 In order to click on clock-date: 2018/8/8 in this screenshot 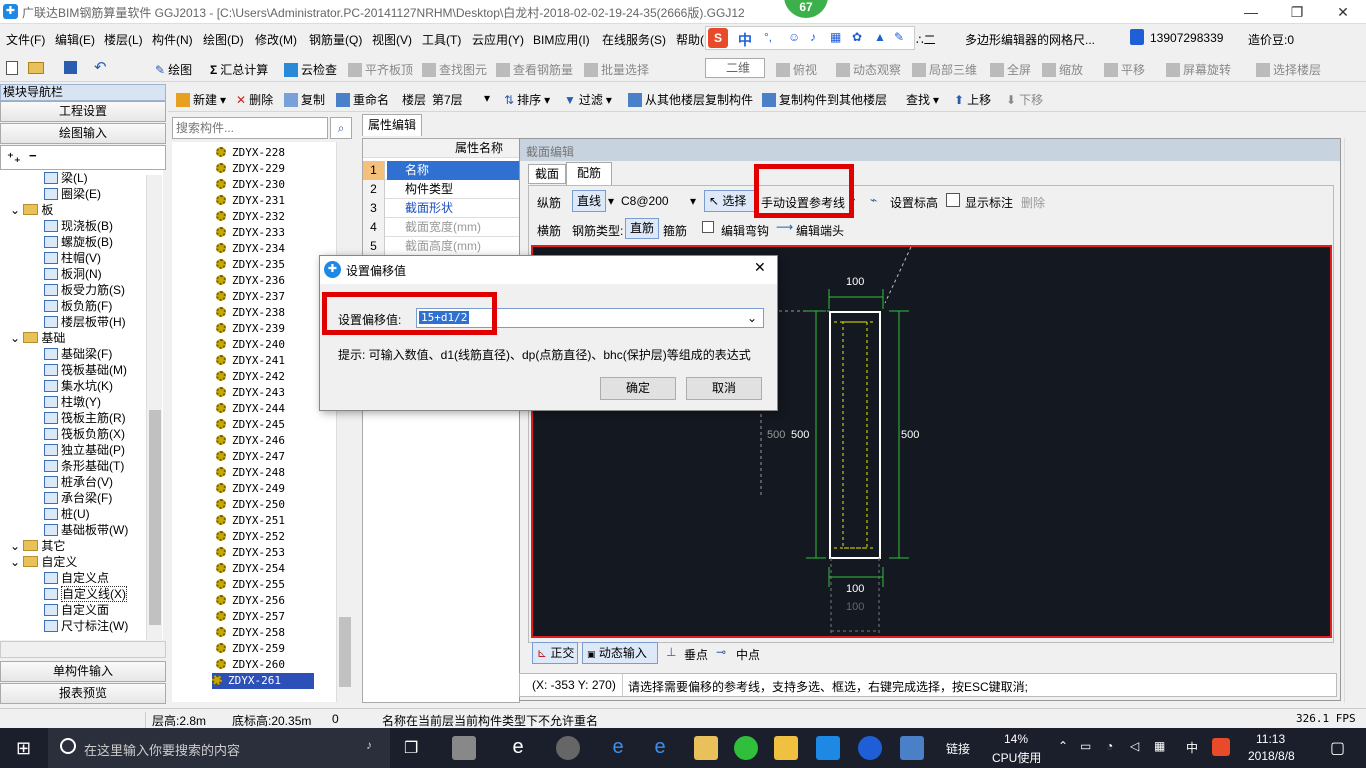, I will do `click(1271, 756)`.